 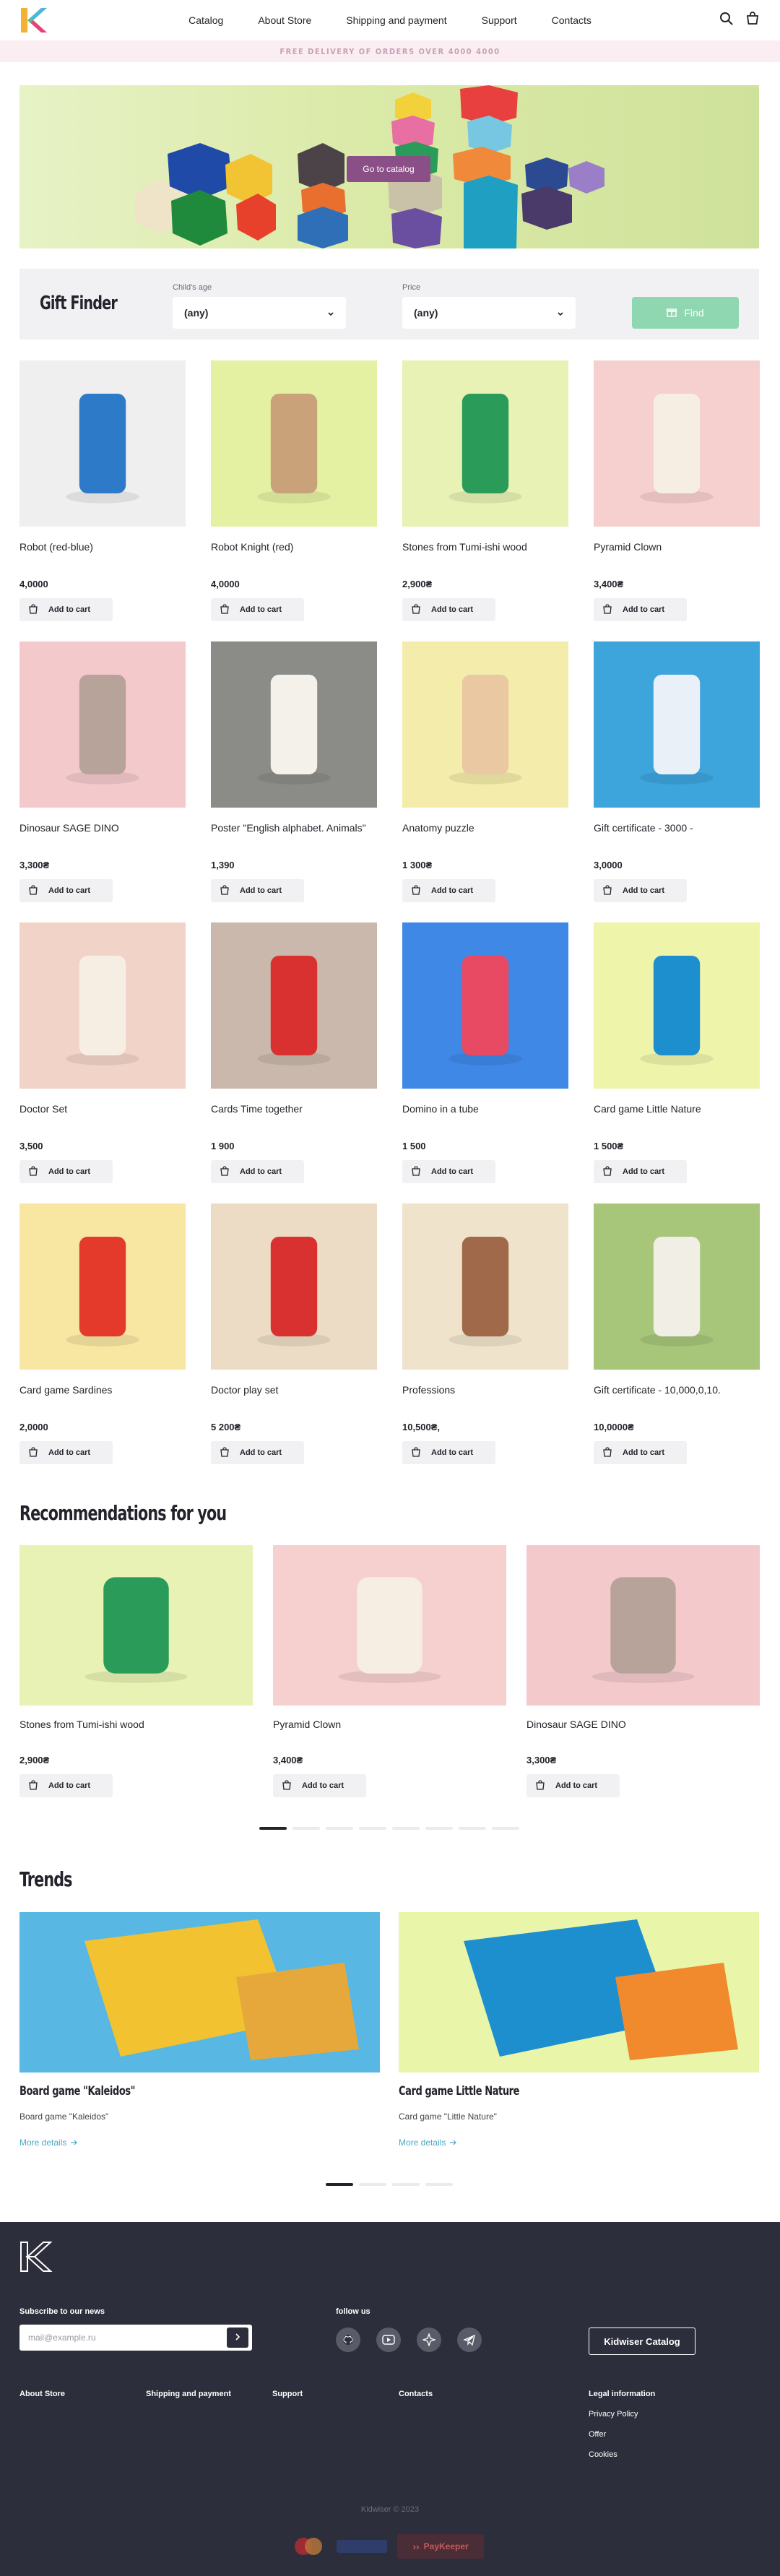 What do you see at coordinates (429, 2340) in the screenshot?
I see `sparkle-icon` at bounding box center [429, 2340].